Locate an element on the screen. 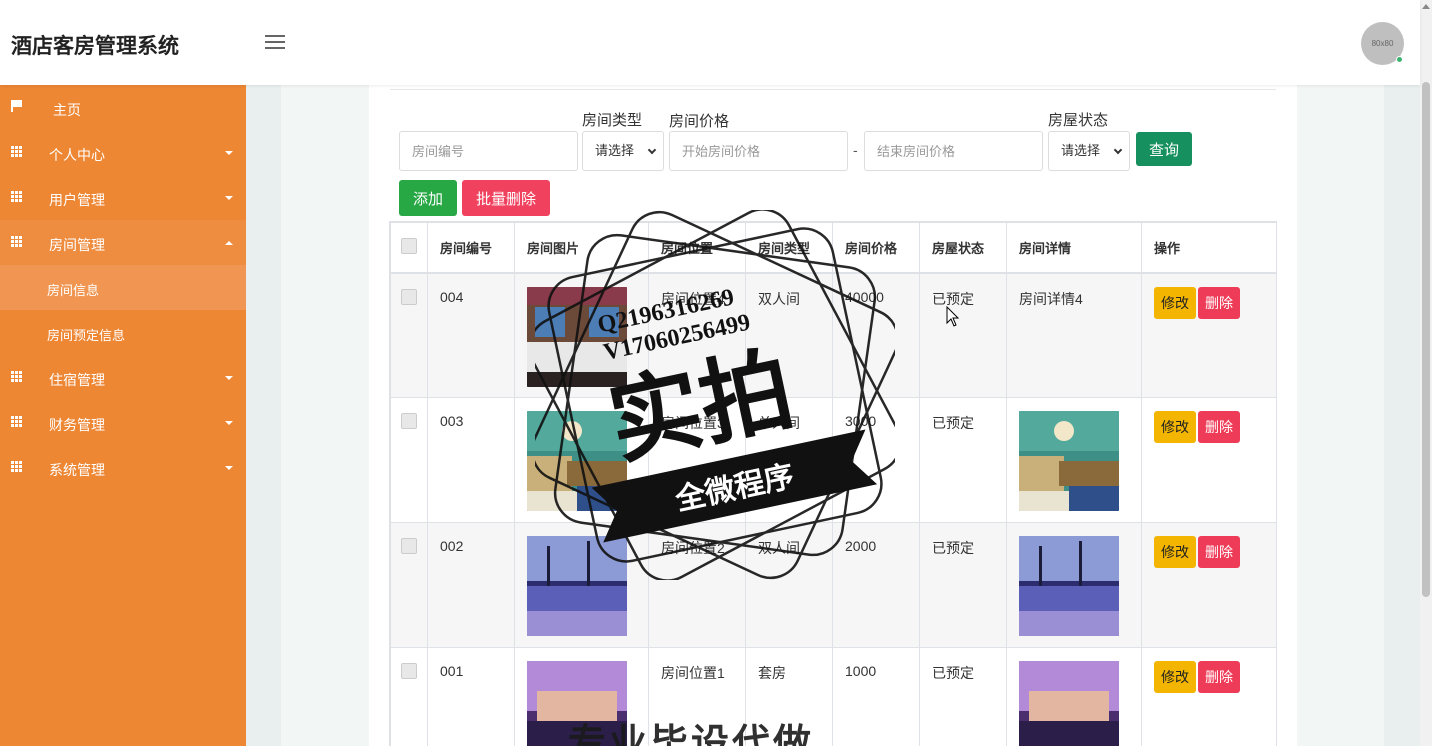 The height and width of the screenshot is (746, 1432). avatar-placeholder-text: 80x80 is located at coordinates (1382, 43).